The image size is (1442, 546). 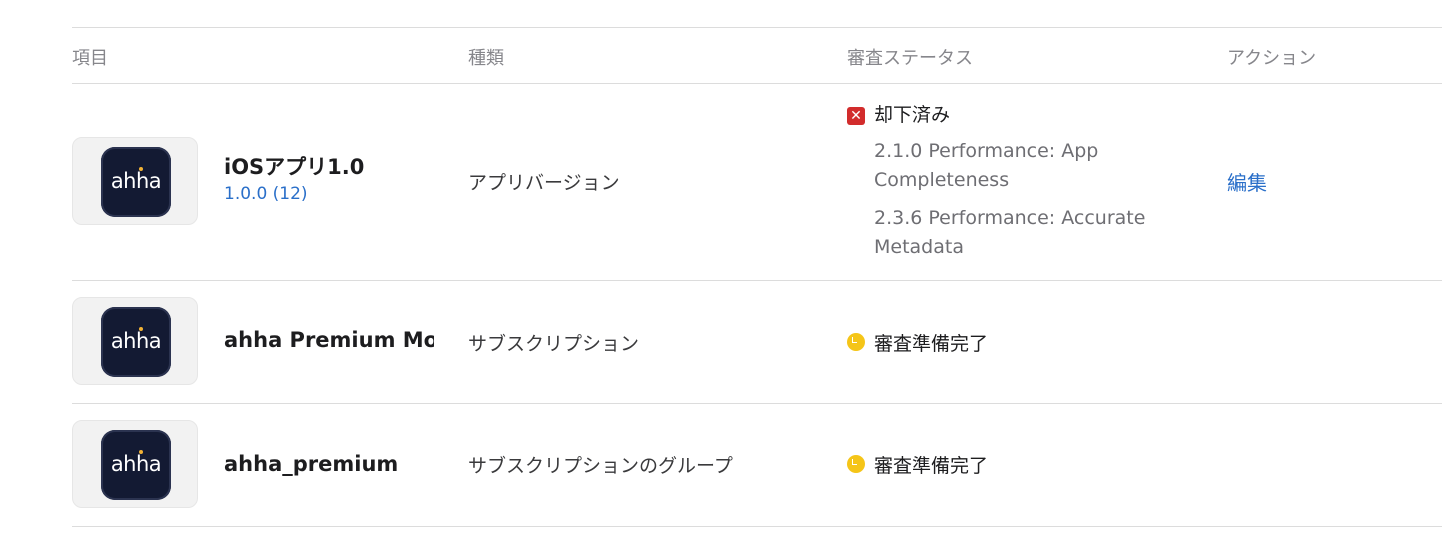 I want to click on rejected-icon: ✕, so click(x=856, y=116).